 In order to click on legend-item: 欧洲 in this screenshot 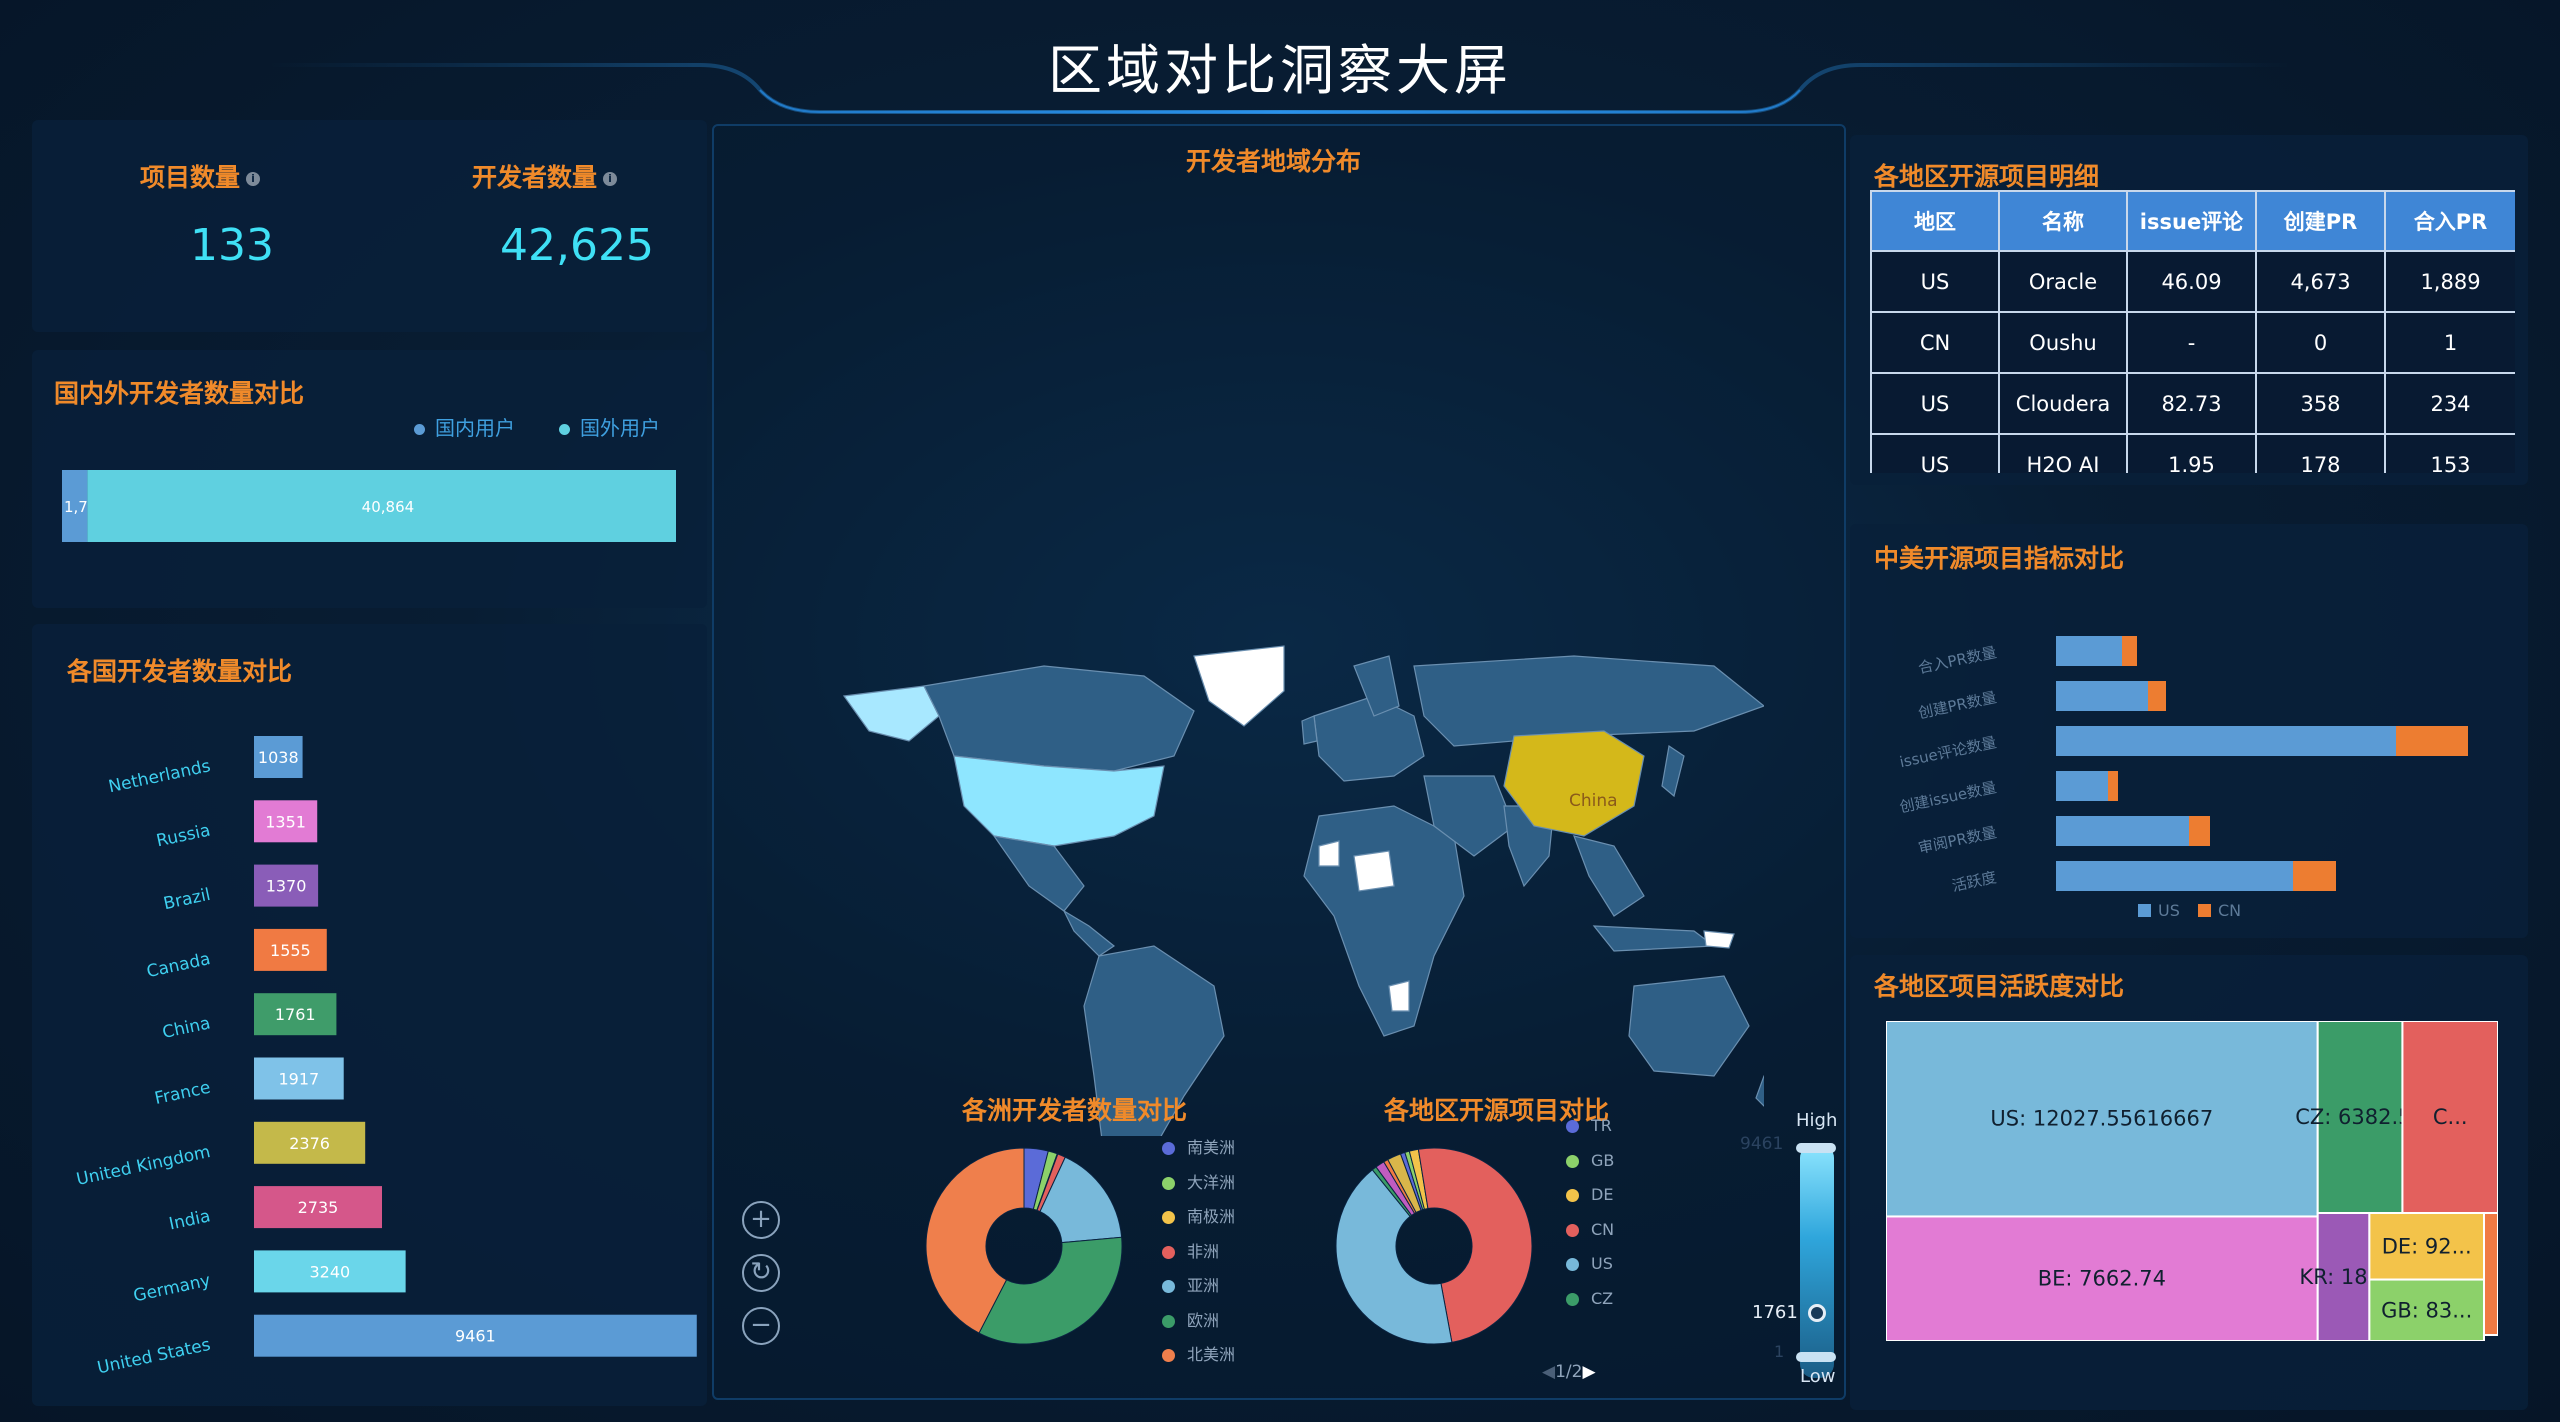, I will do `click(1190, 1319)`.